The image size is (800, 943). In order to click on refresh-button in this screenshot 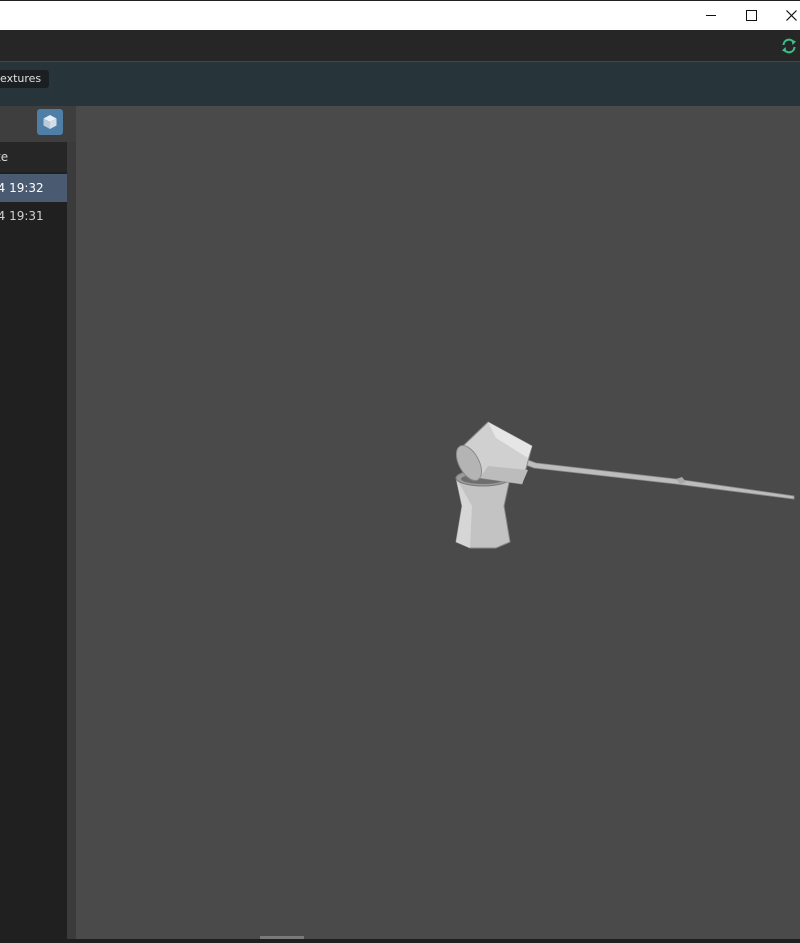, I will do `click(789, 46)`.